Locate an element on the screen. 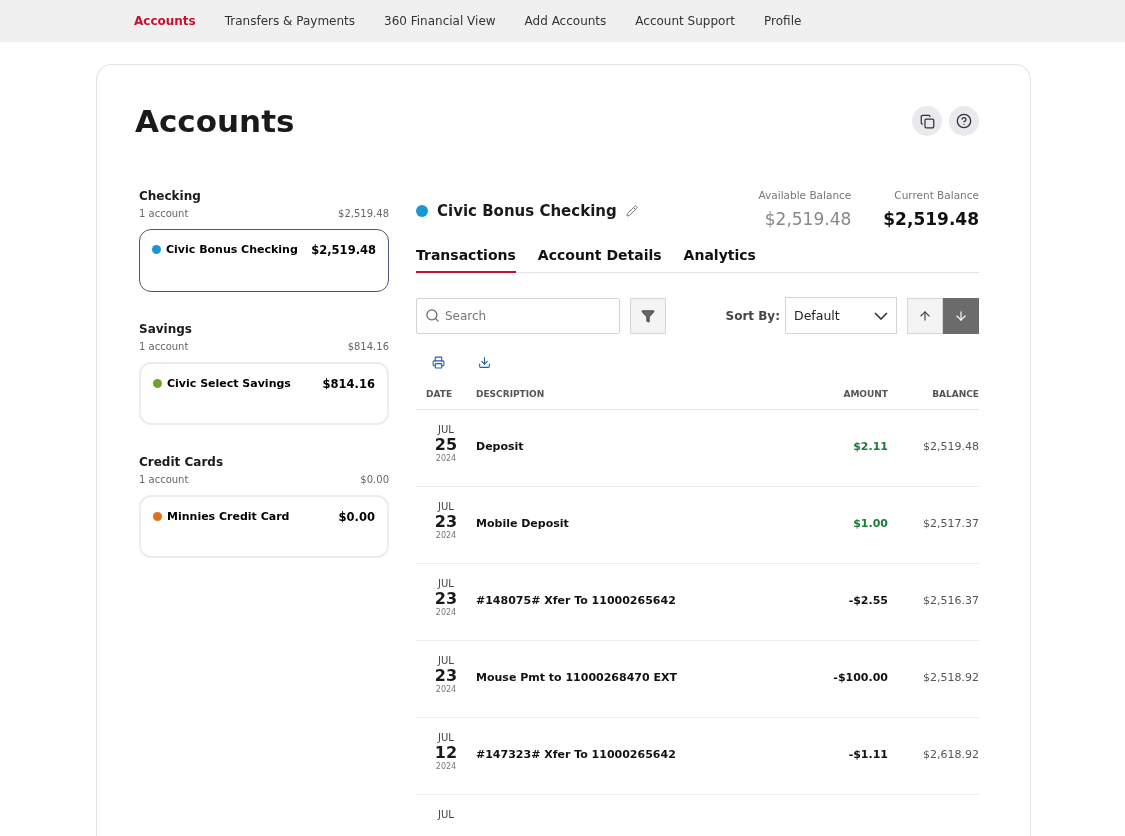  sort-label: Sort By: is located at coordinates (752, 315).